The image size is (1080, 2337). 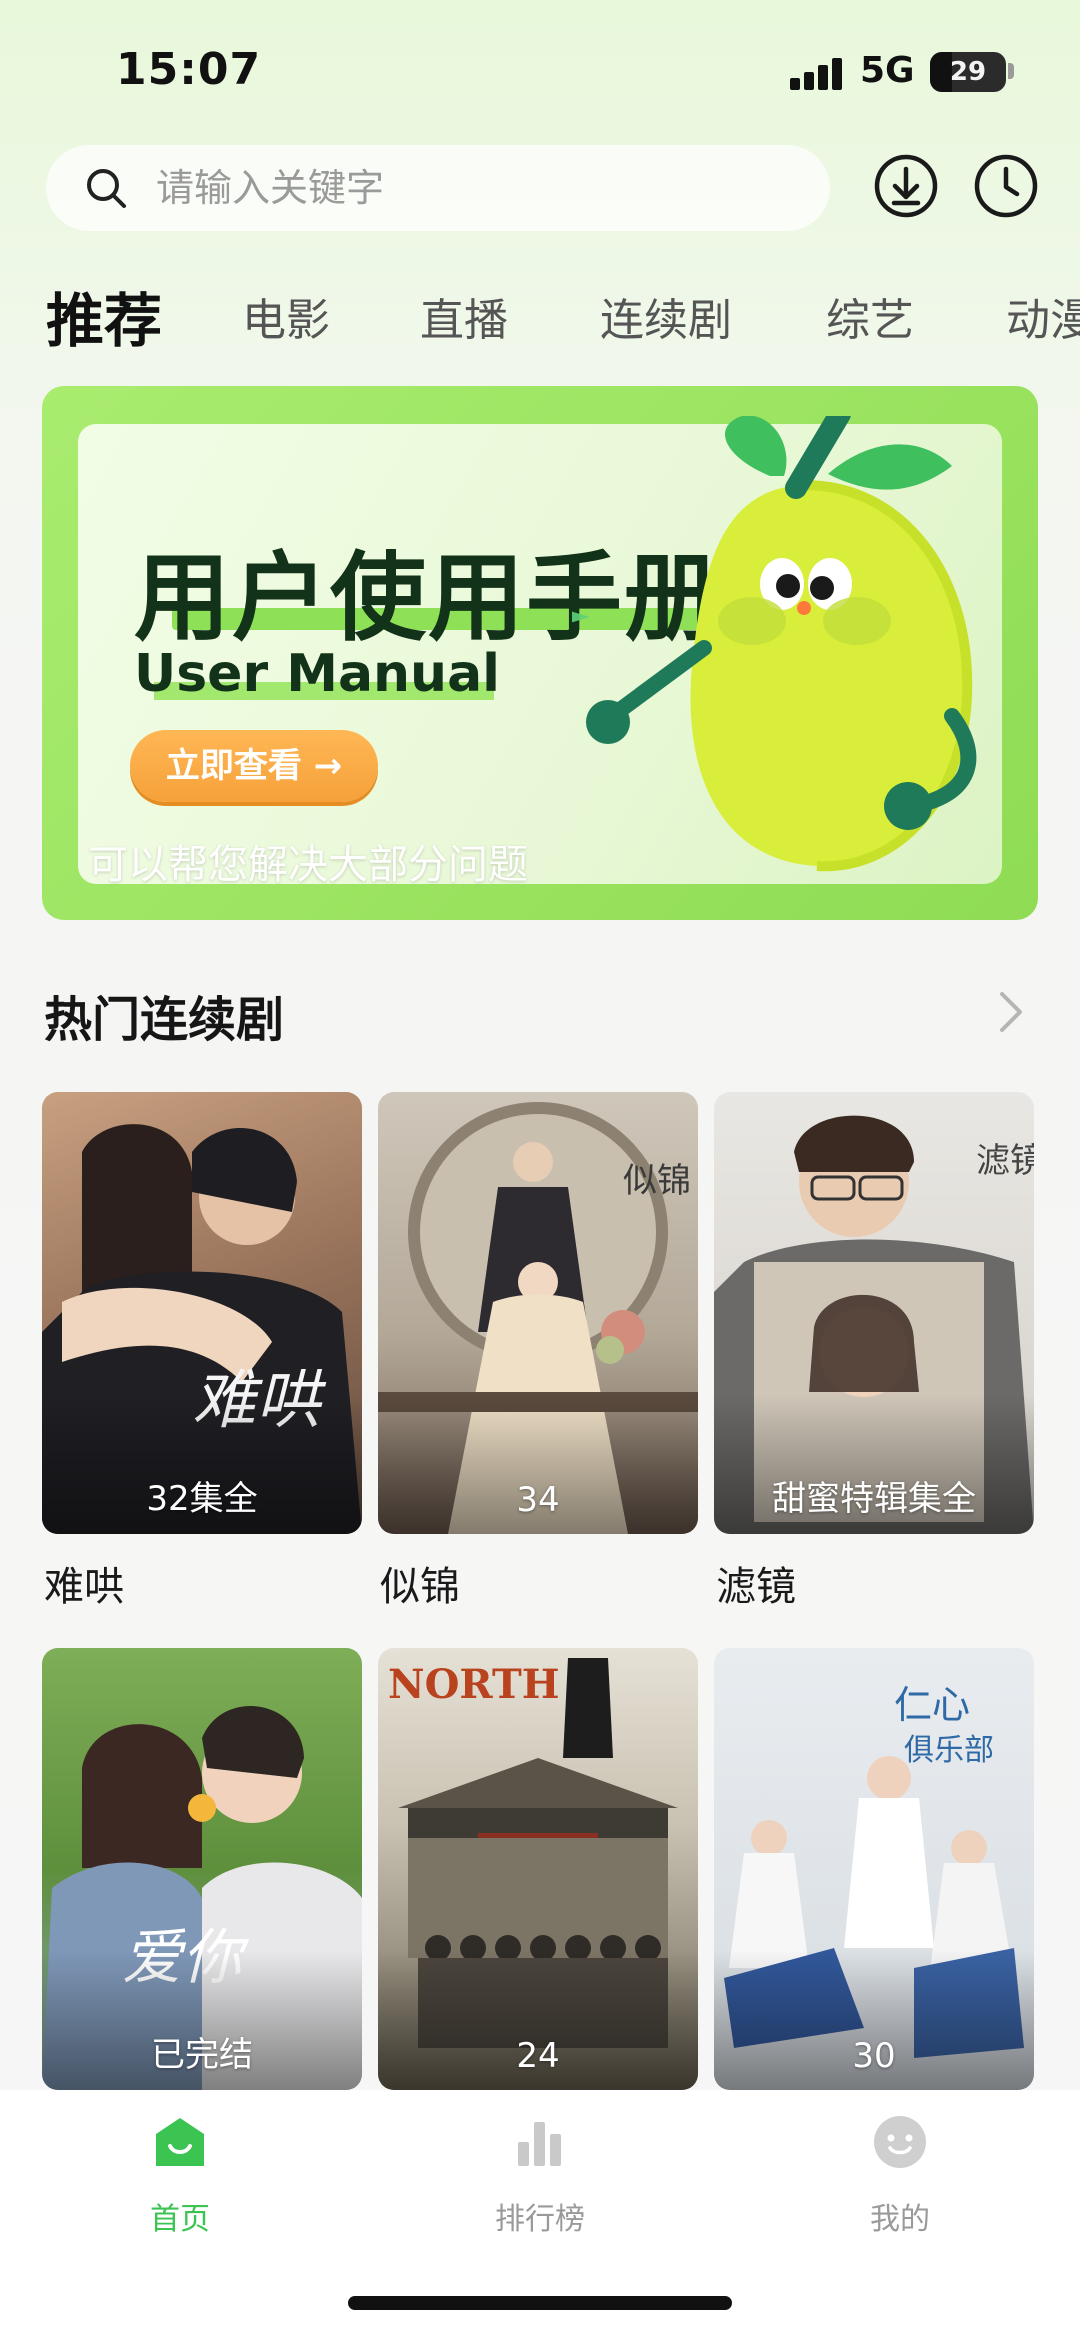 I want to click on network-label: 5G, so click(x=887, y=70).